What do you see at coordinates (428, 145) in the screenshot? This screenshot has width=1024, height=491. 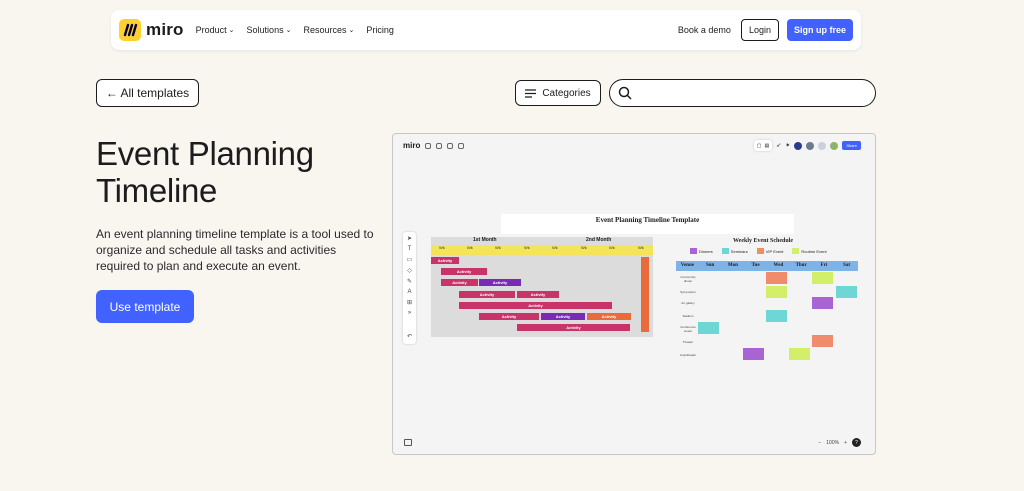 I see `settings-icon` at bounding box center [428, 145].